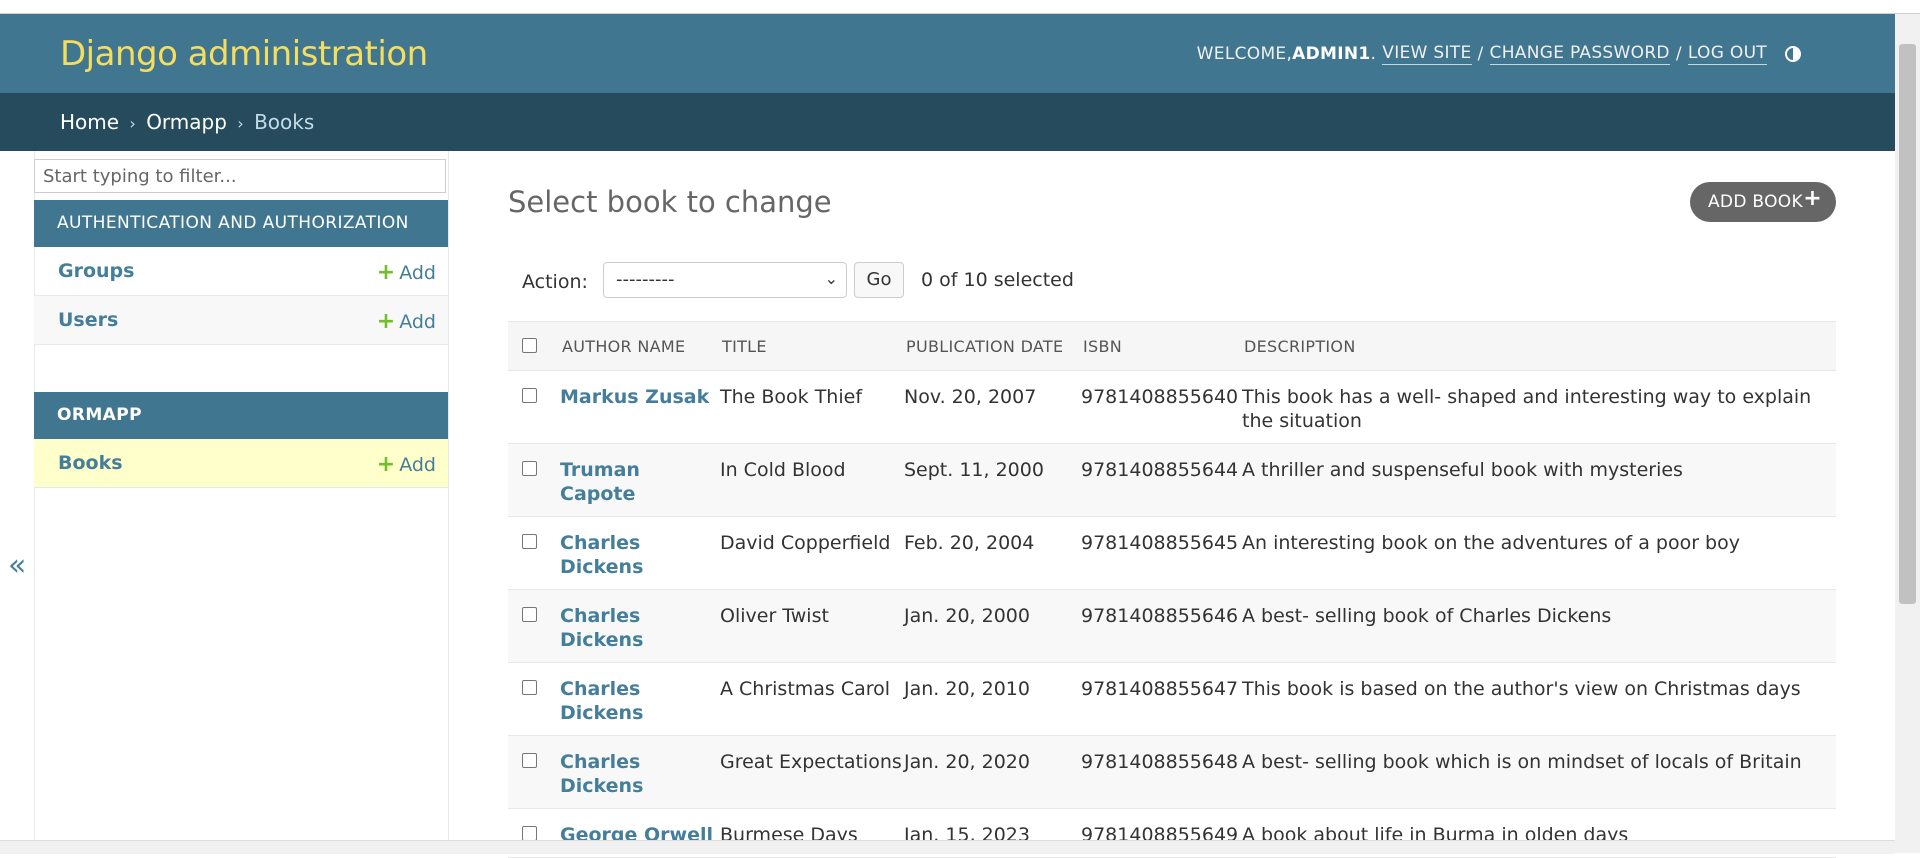 The height and width of the screenshot is (858, 1920). What do you see at coordinates (1161, 553) in the screenshot?
I see `isbn-cell: 9781408855645` at bounding box center [1161, 553].